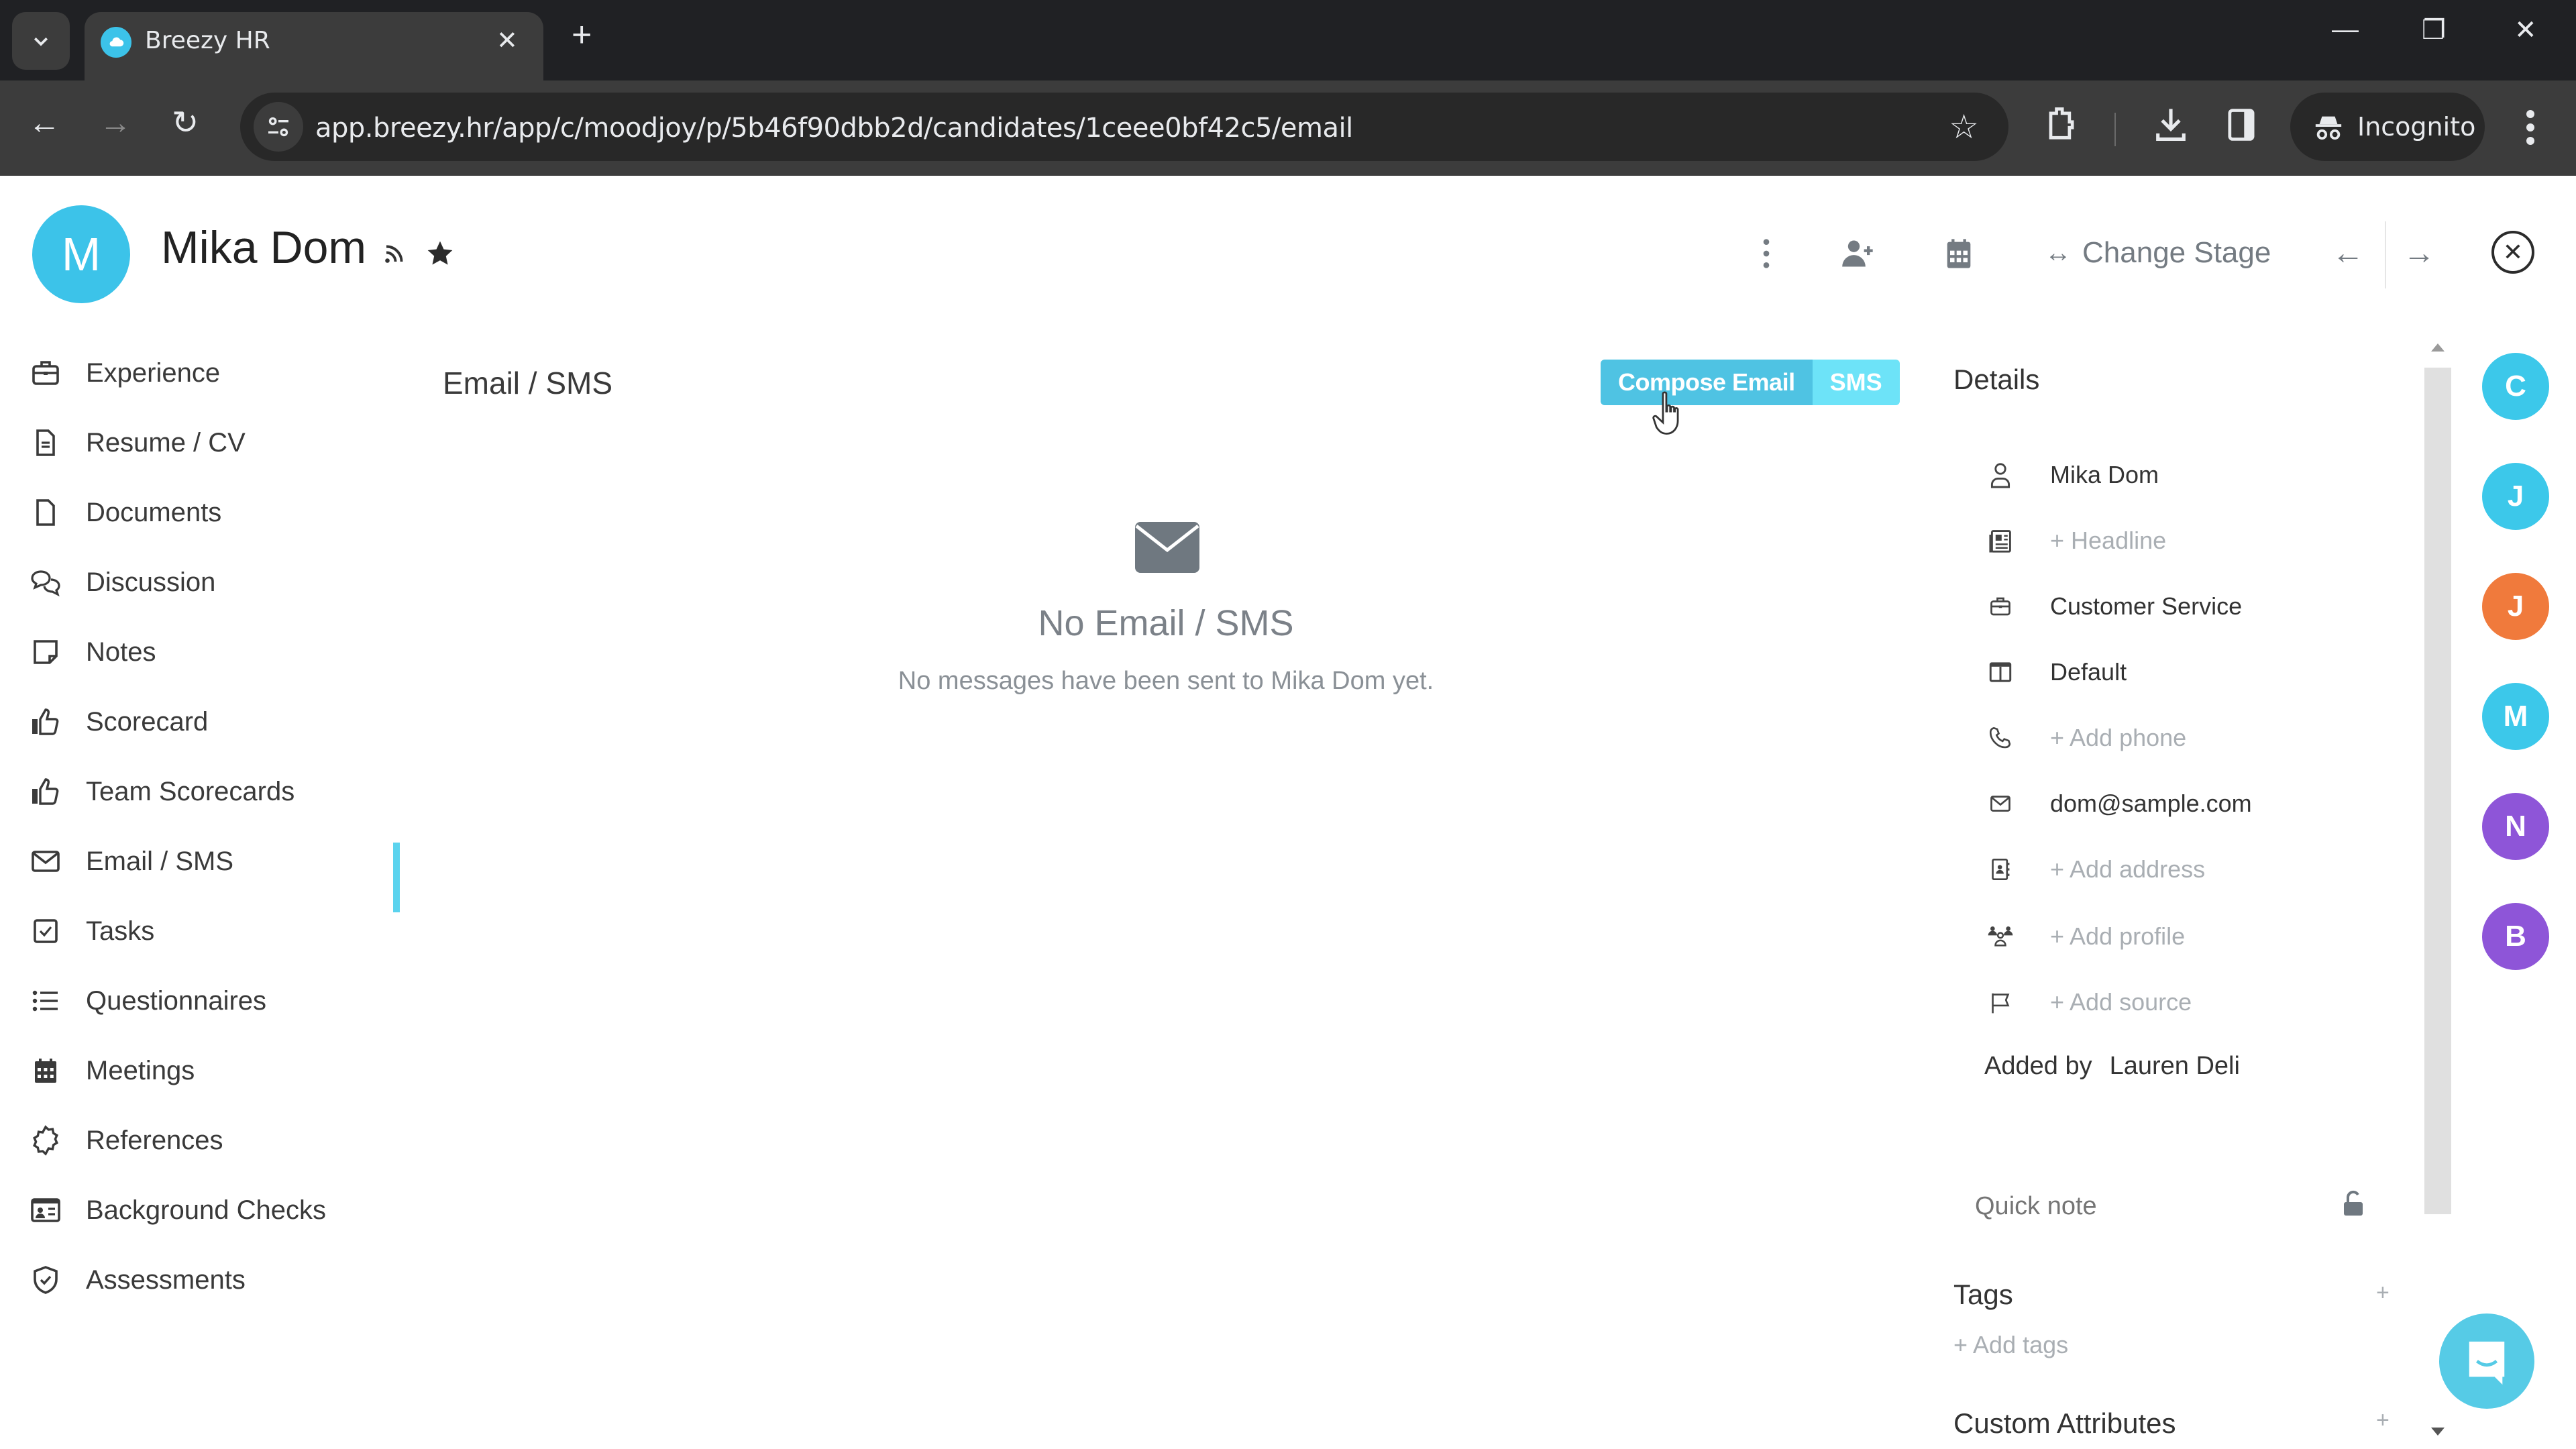  What do you see at coordinates (2115, 129) in the screenshot?
I see `toolbar-divider` at bounding box center [2115, 129].